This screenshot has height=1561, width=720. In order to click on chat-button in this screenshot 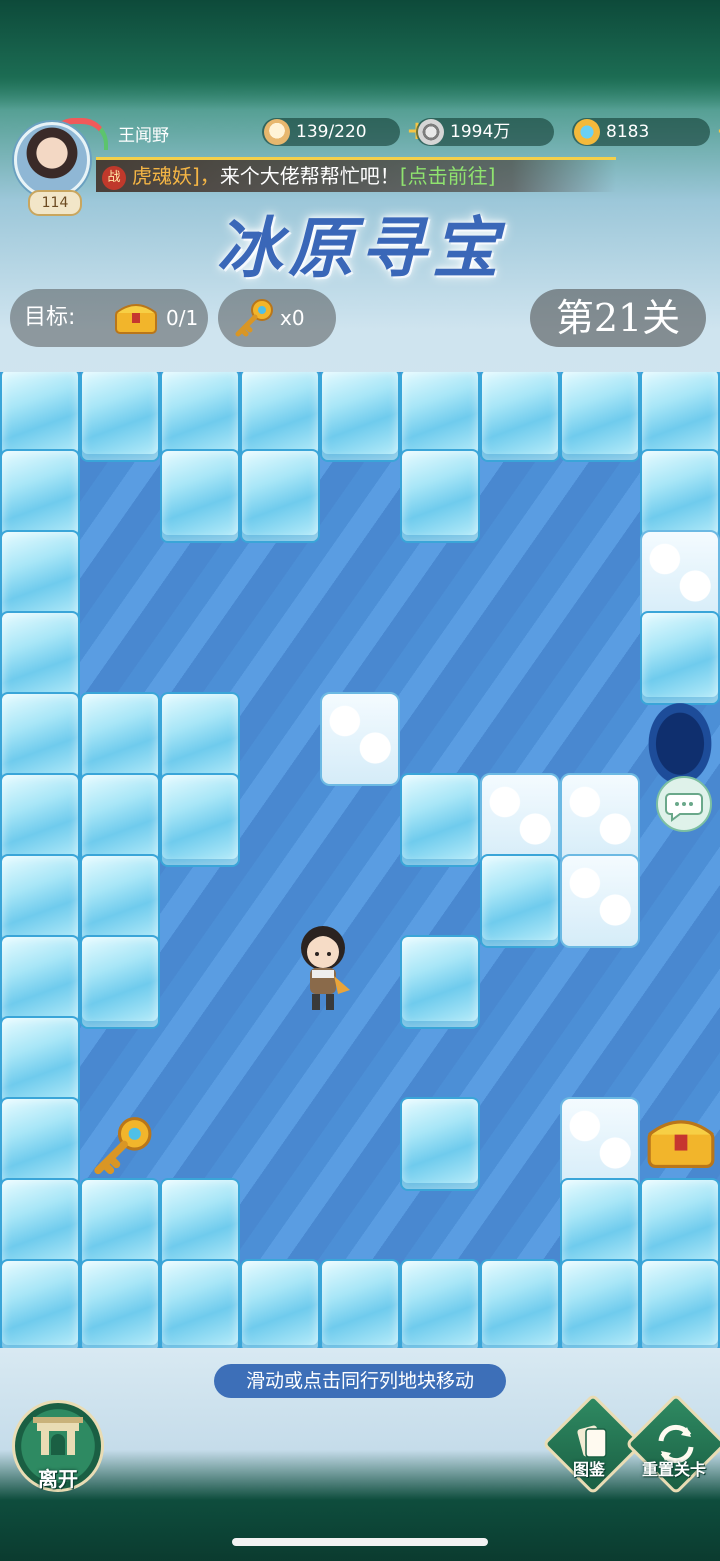, I will do `click(684, 804)`.